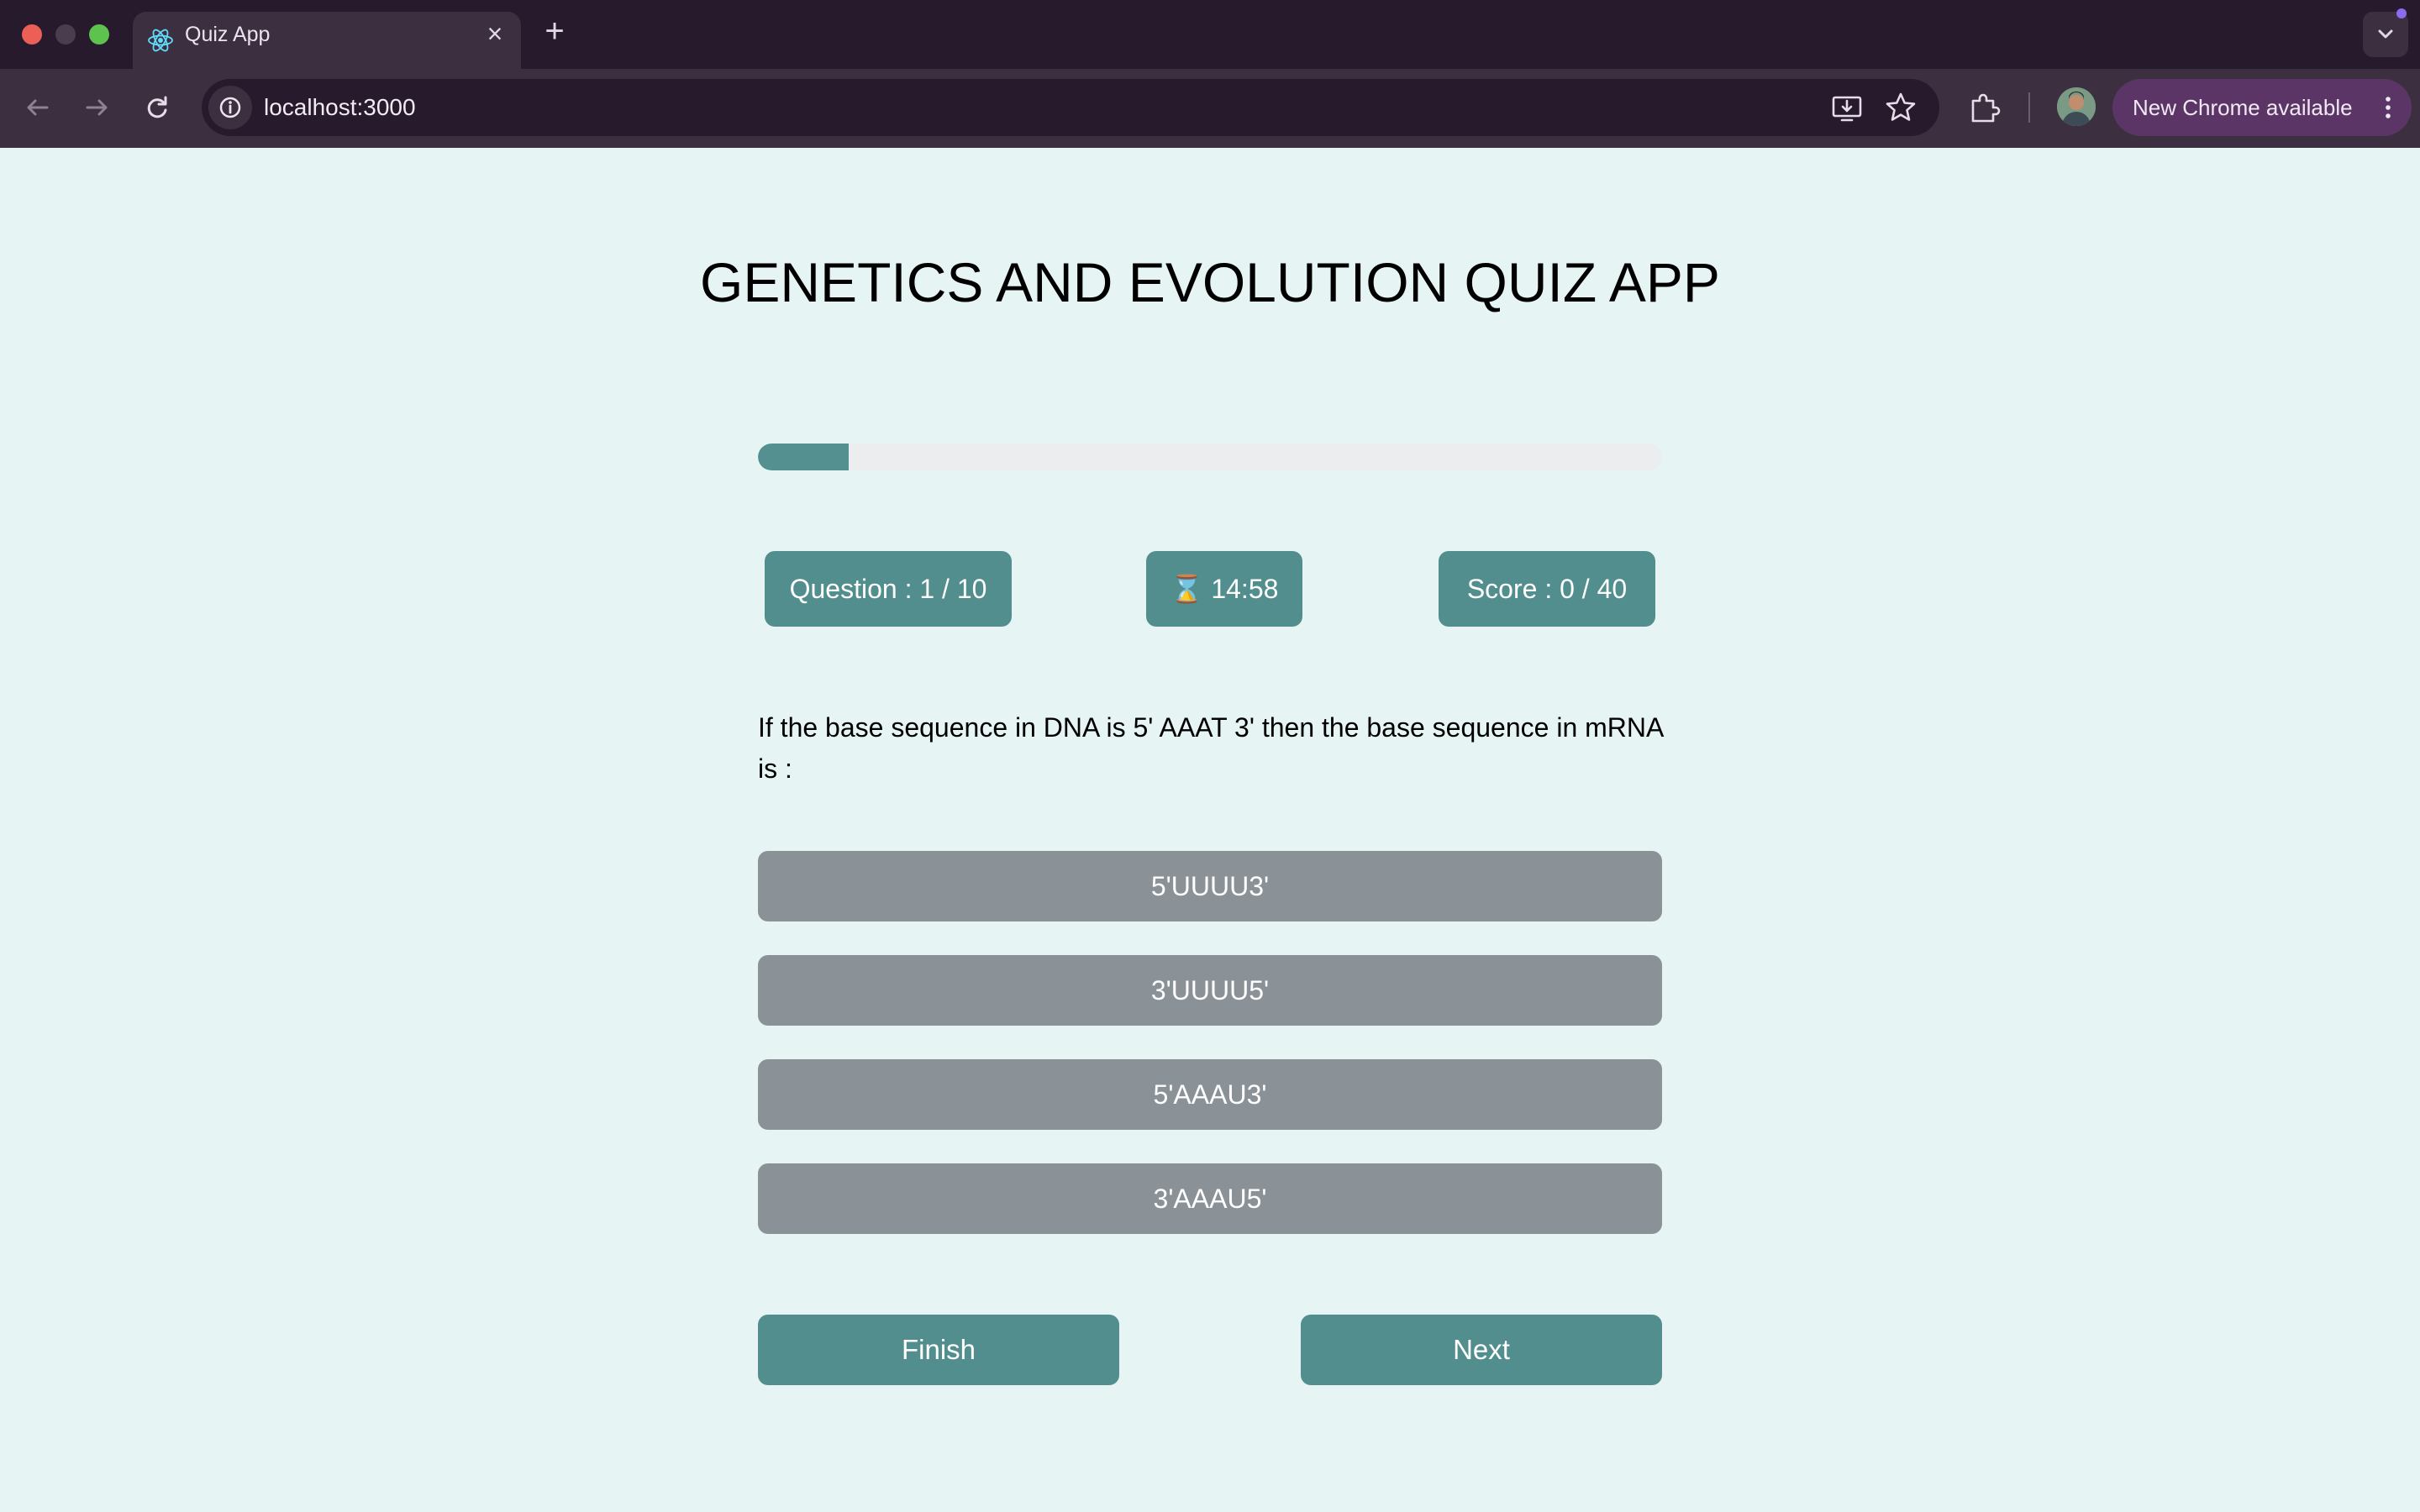  I want to click on puzzle-icon, so click(1984, 107).